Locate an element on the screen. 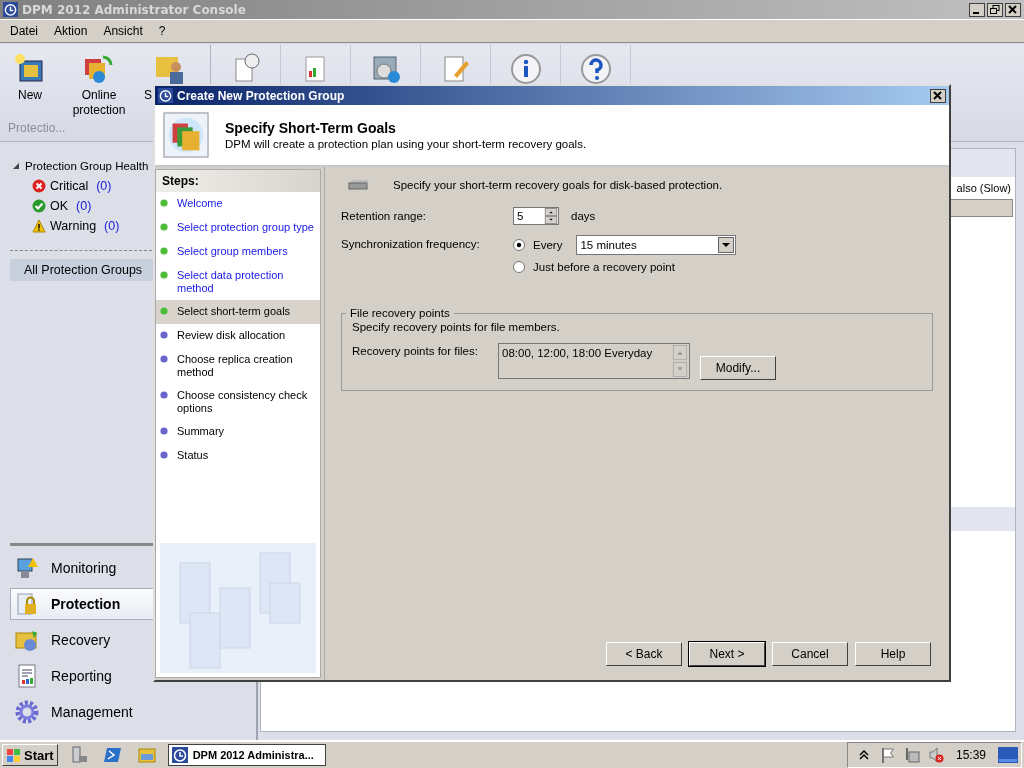 The height and width of the screenshot is (768, 1024). steps-heading: Steps: is located at coordinates (238, 181).